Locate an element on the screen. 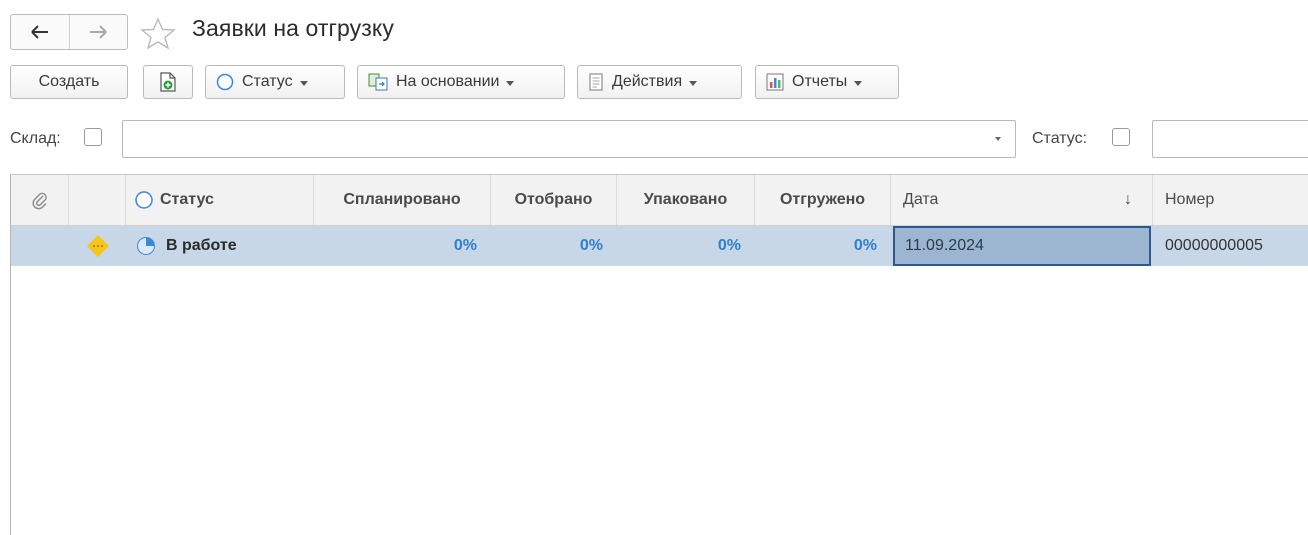  page-title: Заявки на отгрузку is located at coordinates (293, 28).